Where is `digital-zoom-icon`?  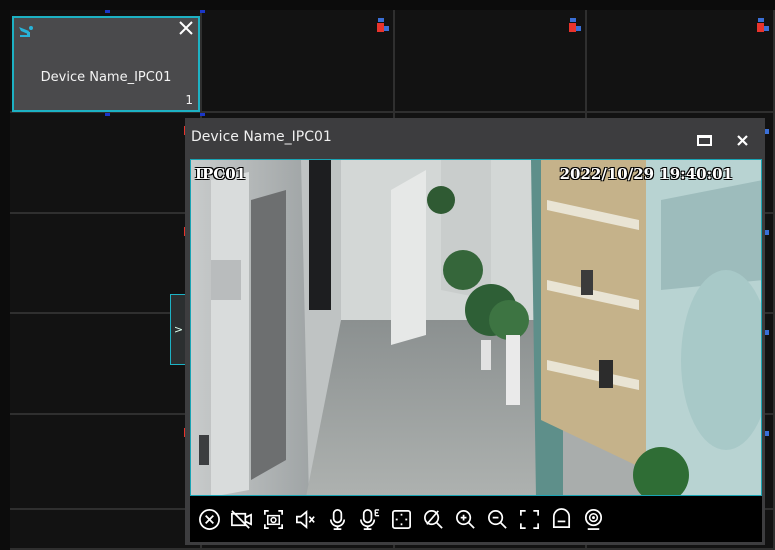 digital-zoom-icon is located at coordinates (401, 519).